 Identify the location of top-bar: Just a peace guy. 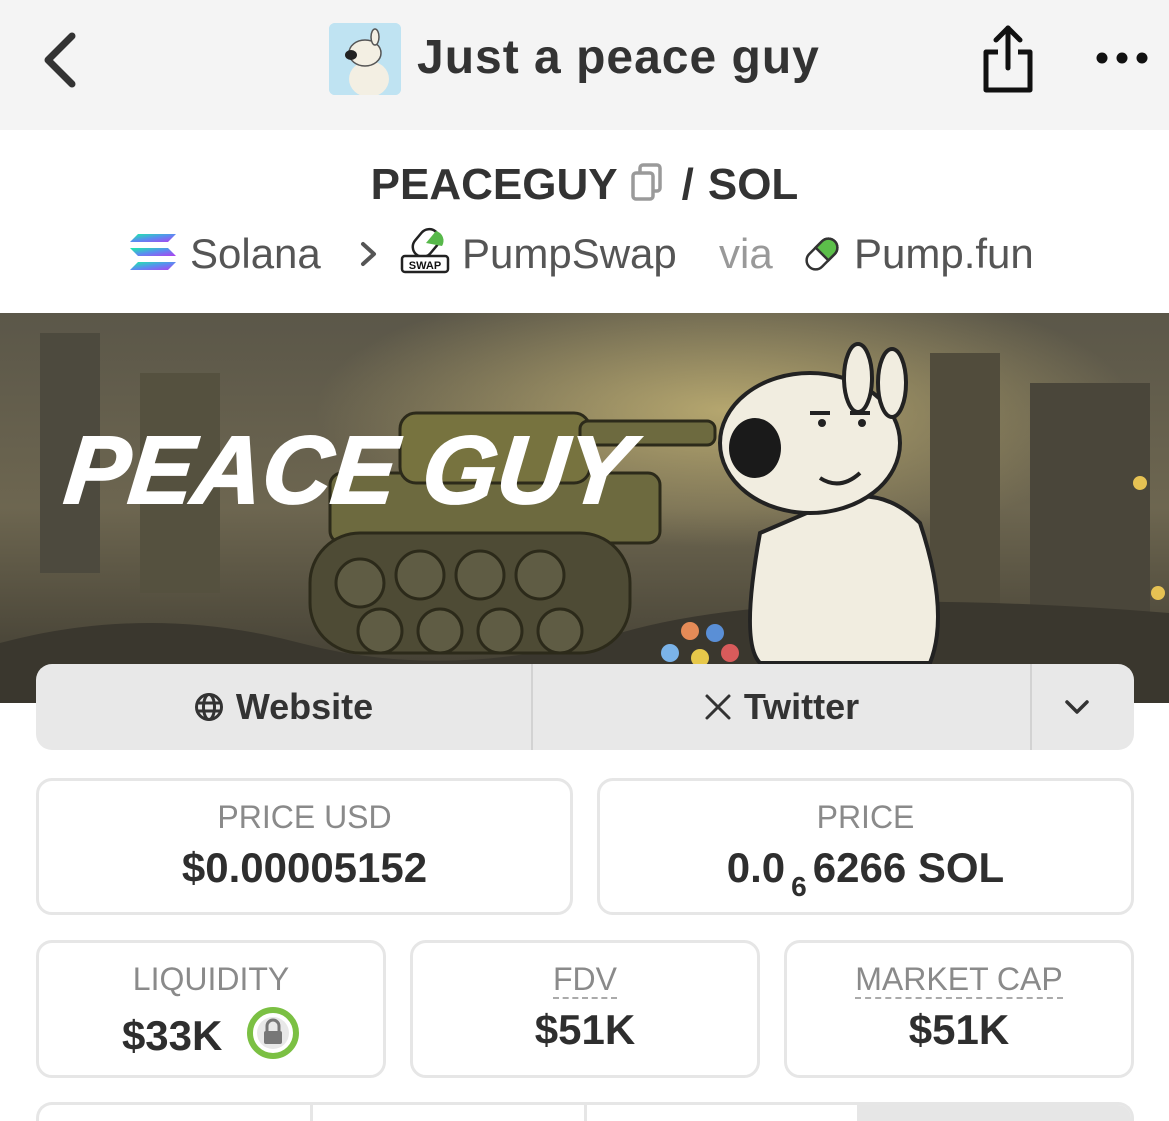
(584, 65).